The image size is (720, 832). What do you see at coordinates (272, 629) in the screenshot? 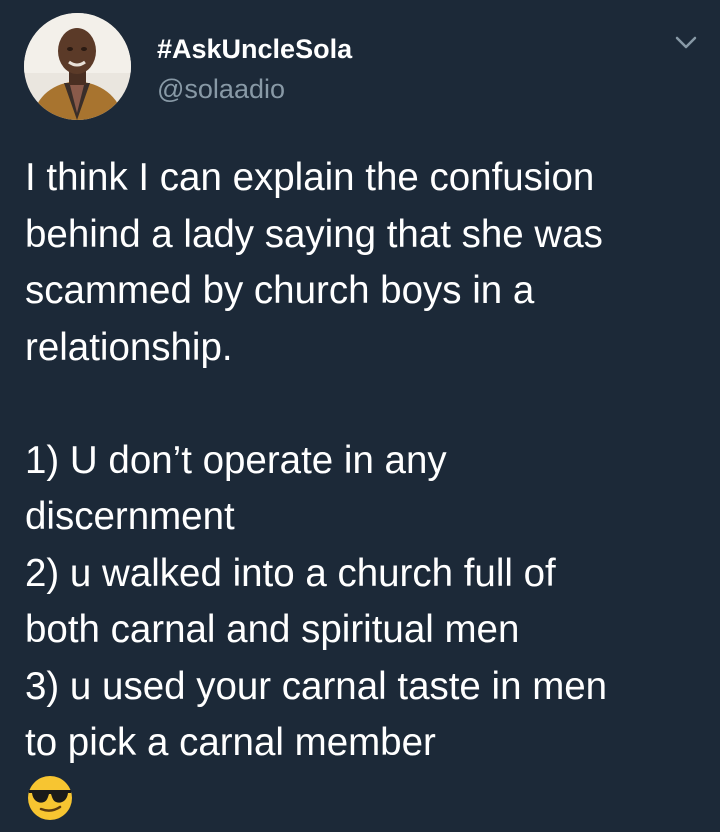
I see `tweet-line: both carnal and spiritual men` at bounding box center [272, 629].